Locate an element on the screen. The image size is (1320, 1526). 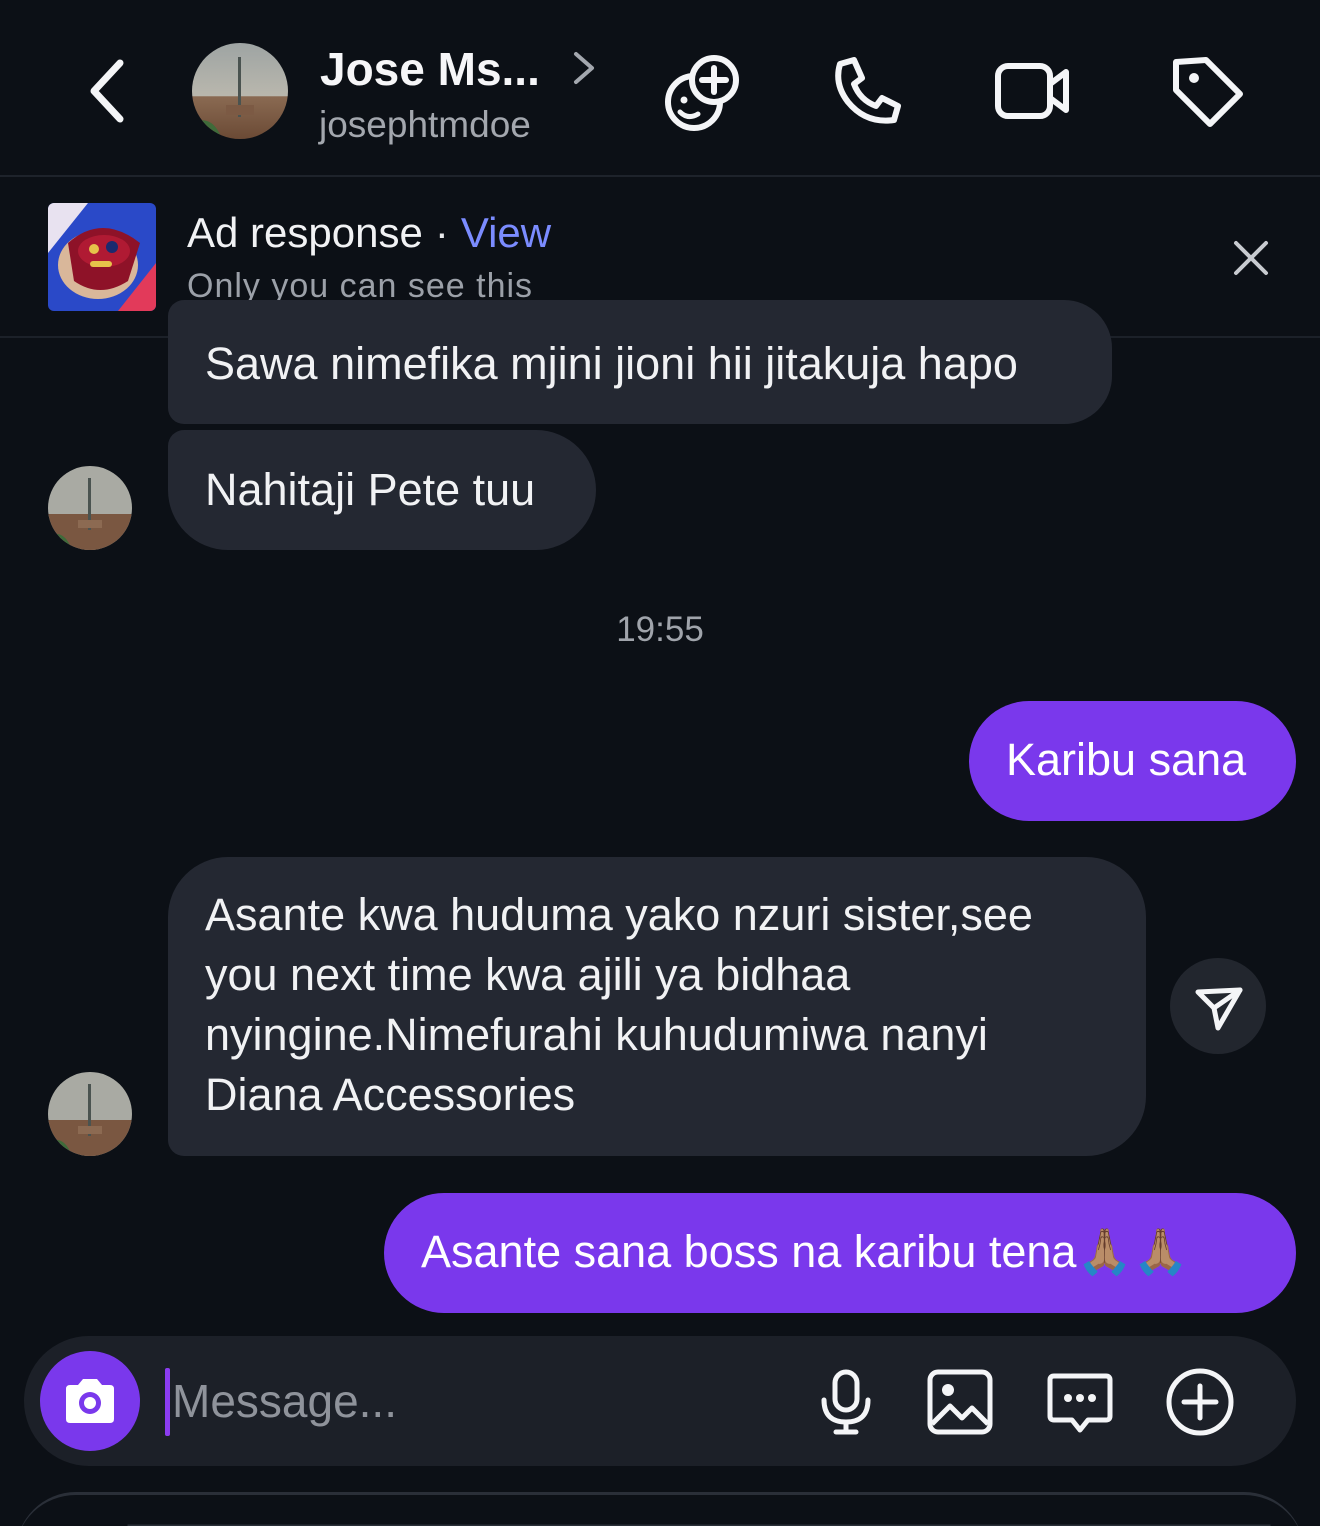
ad-response-title: Ad response is located at coordinates (305, 232).